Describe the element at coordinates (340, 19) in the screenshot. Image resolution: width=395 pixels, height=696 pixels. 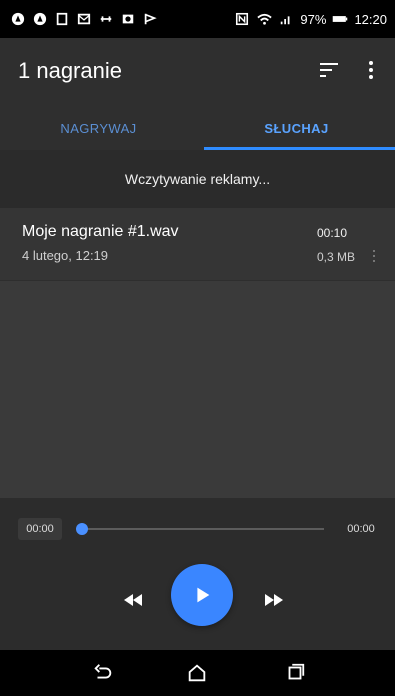
I see `battery-icon` at that location.